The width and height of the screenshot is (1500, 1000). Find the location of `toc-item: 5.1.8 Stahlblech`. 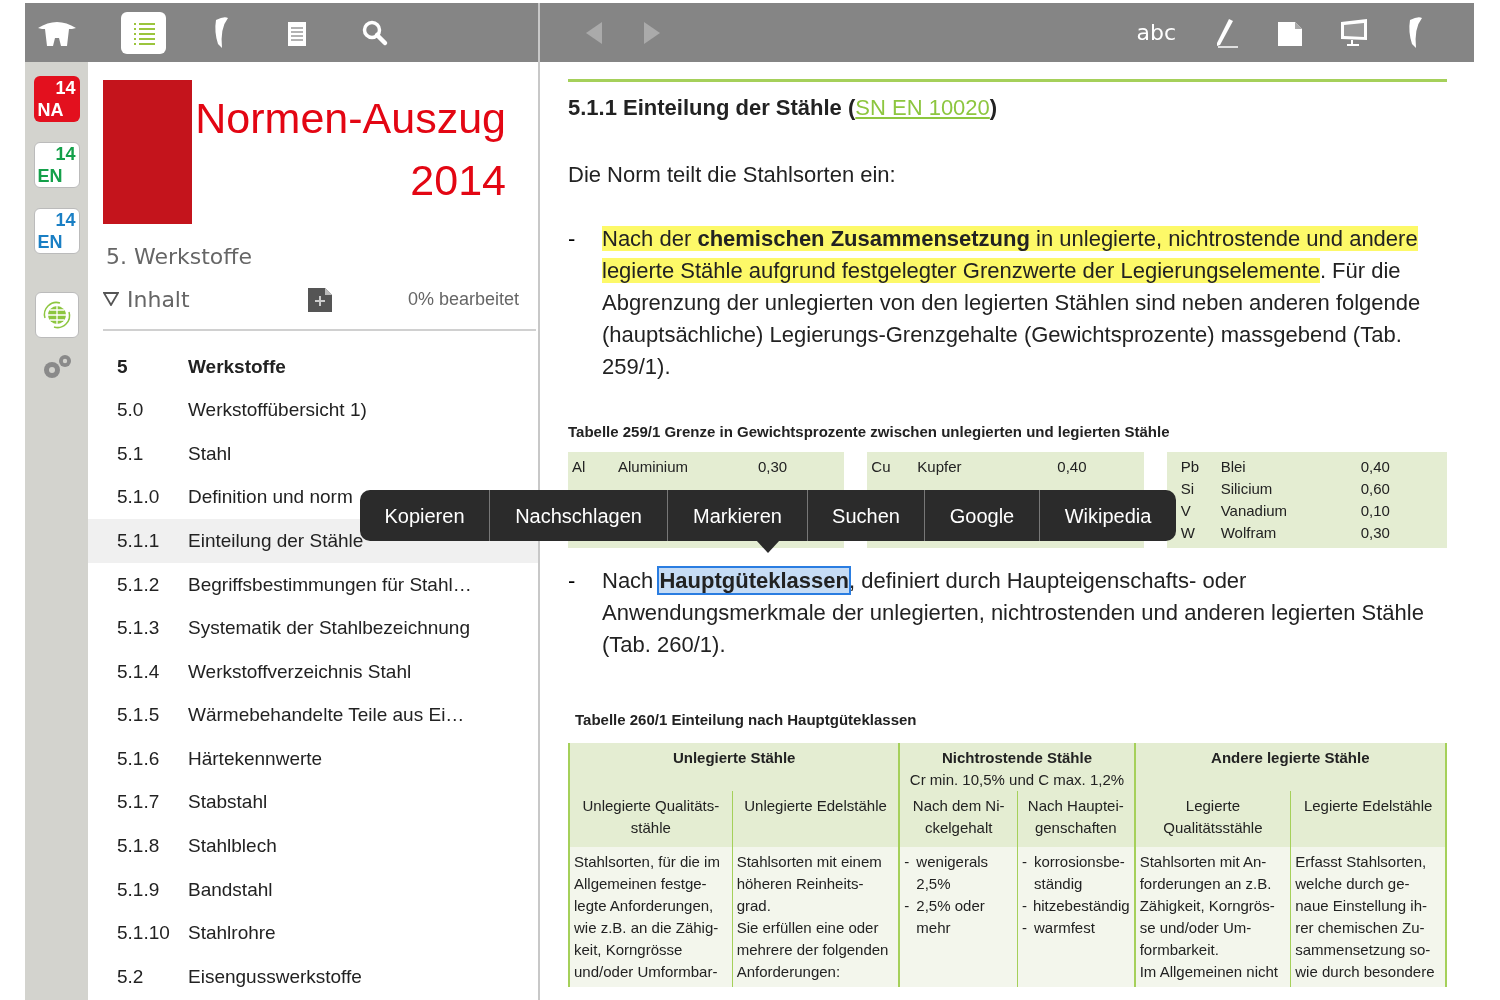

toc-item: 5.1.8 Stahlblech is located at coordinates (313, 846).